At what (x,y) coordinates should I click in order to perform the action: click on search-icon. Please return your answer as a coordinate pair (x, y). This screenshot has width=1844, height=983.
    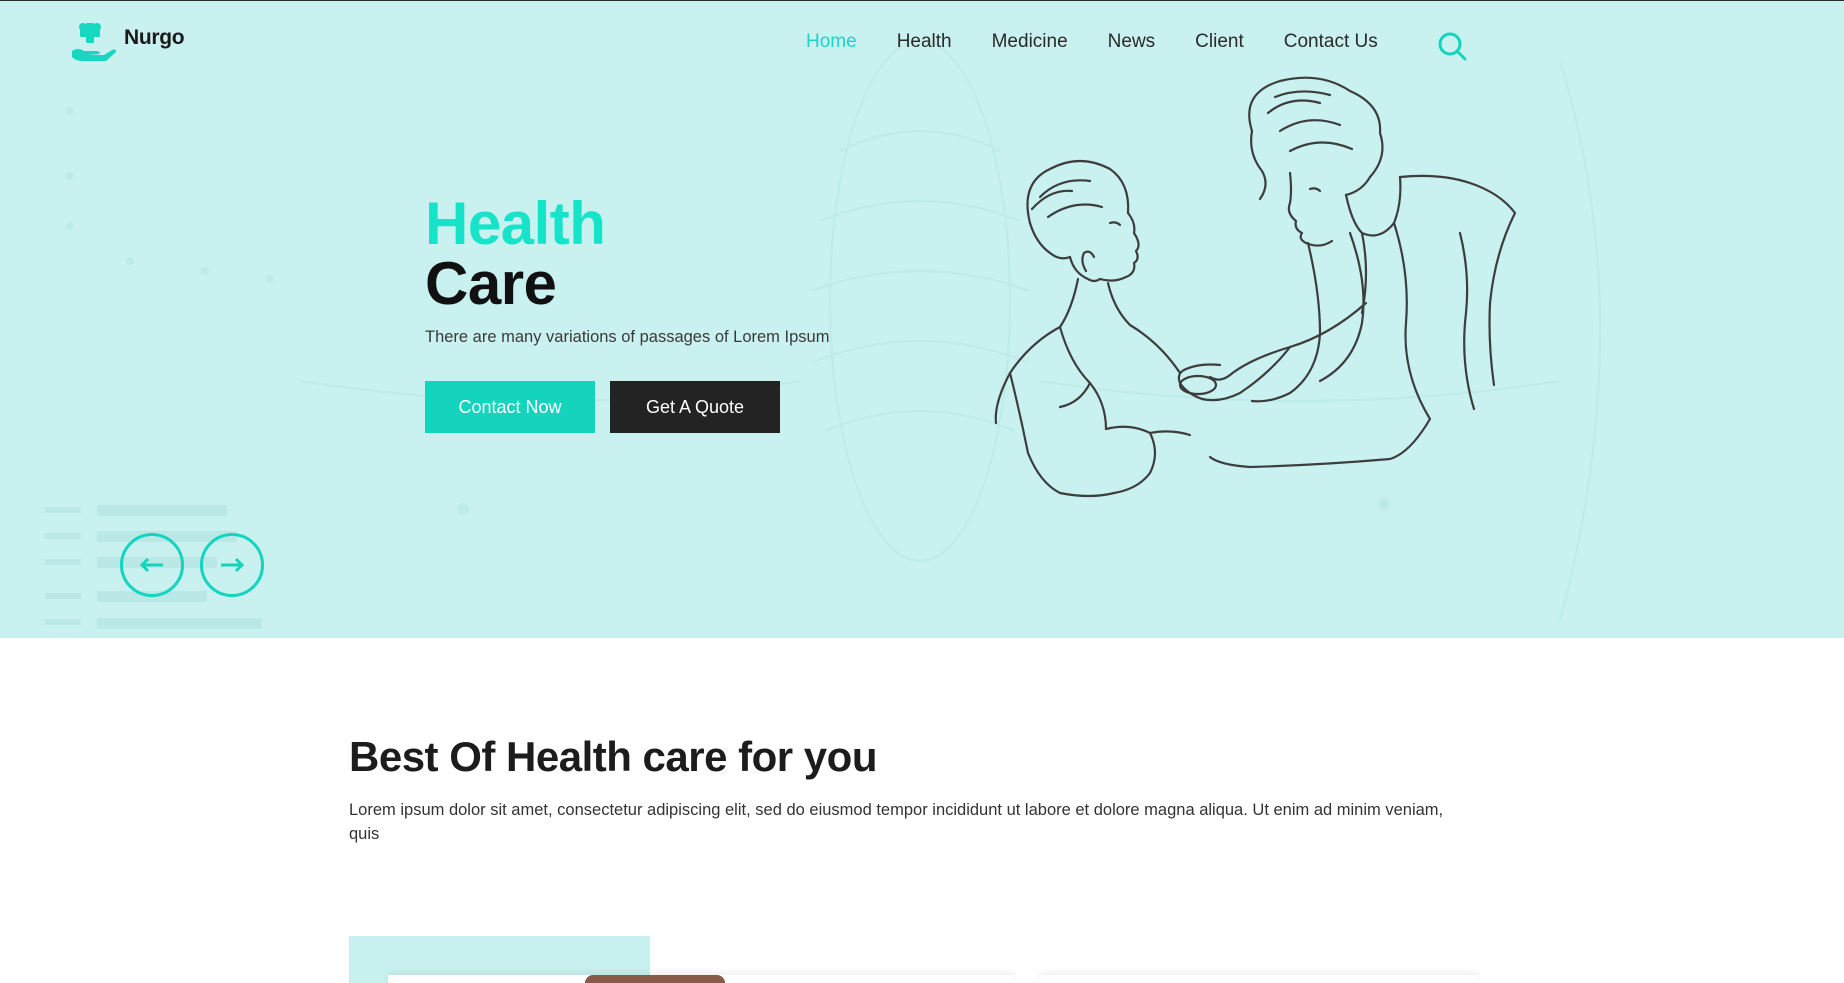
    Looking at the image, I should click on (1452, 46).